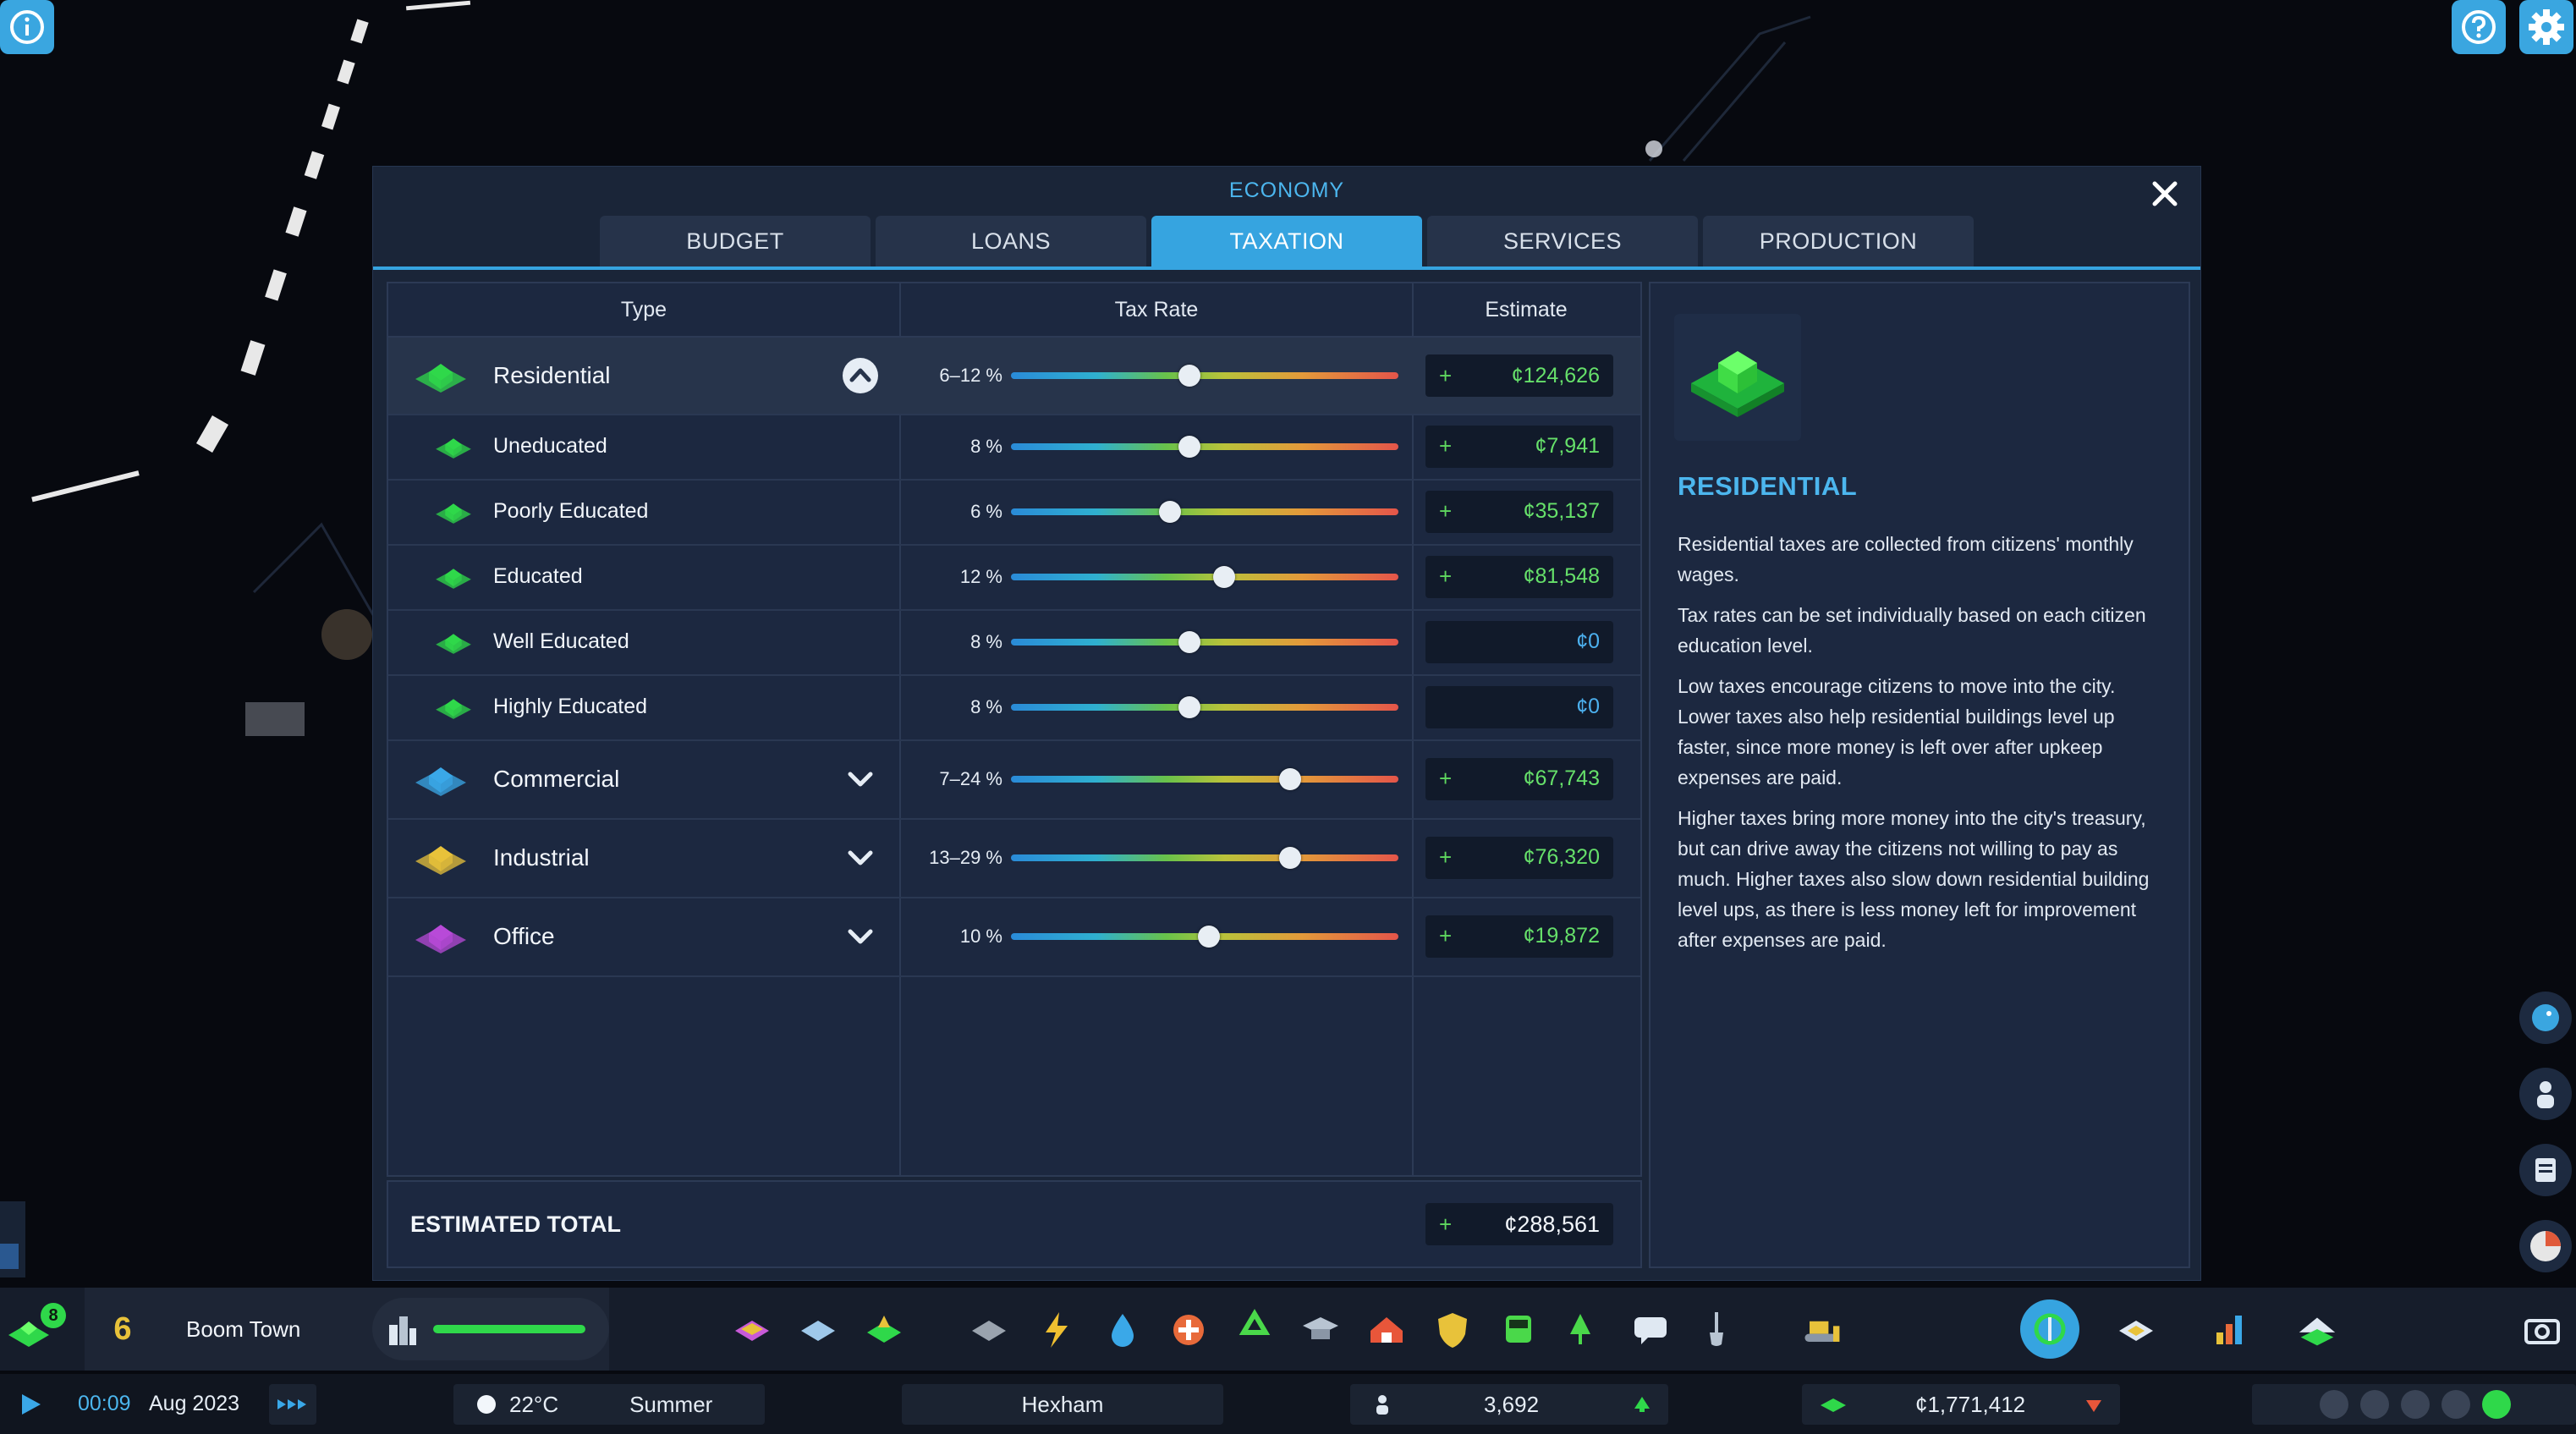  I want to click on health-tool-button, so click(1188, 1330).